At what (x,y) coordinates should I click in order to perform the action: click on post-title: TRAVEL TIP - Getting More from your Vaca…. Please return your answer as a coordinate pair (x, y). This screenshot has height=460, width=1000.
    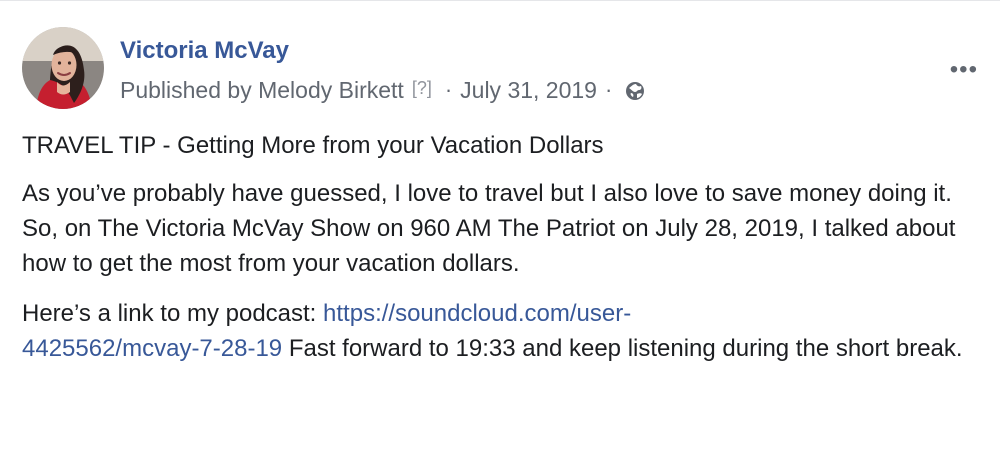
    Looking at the image, I should click on (313, 145).